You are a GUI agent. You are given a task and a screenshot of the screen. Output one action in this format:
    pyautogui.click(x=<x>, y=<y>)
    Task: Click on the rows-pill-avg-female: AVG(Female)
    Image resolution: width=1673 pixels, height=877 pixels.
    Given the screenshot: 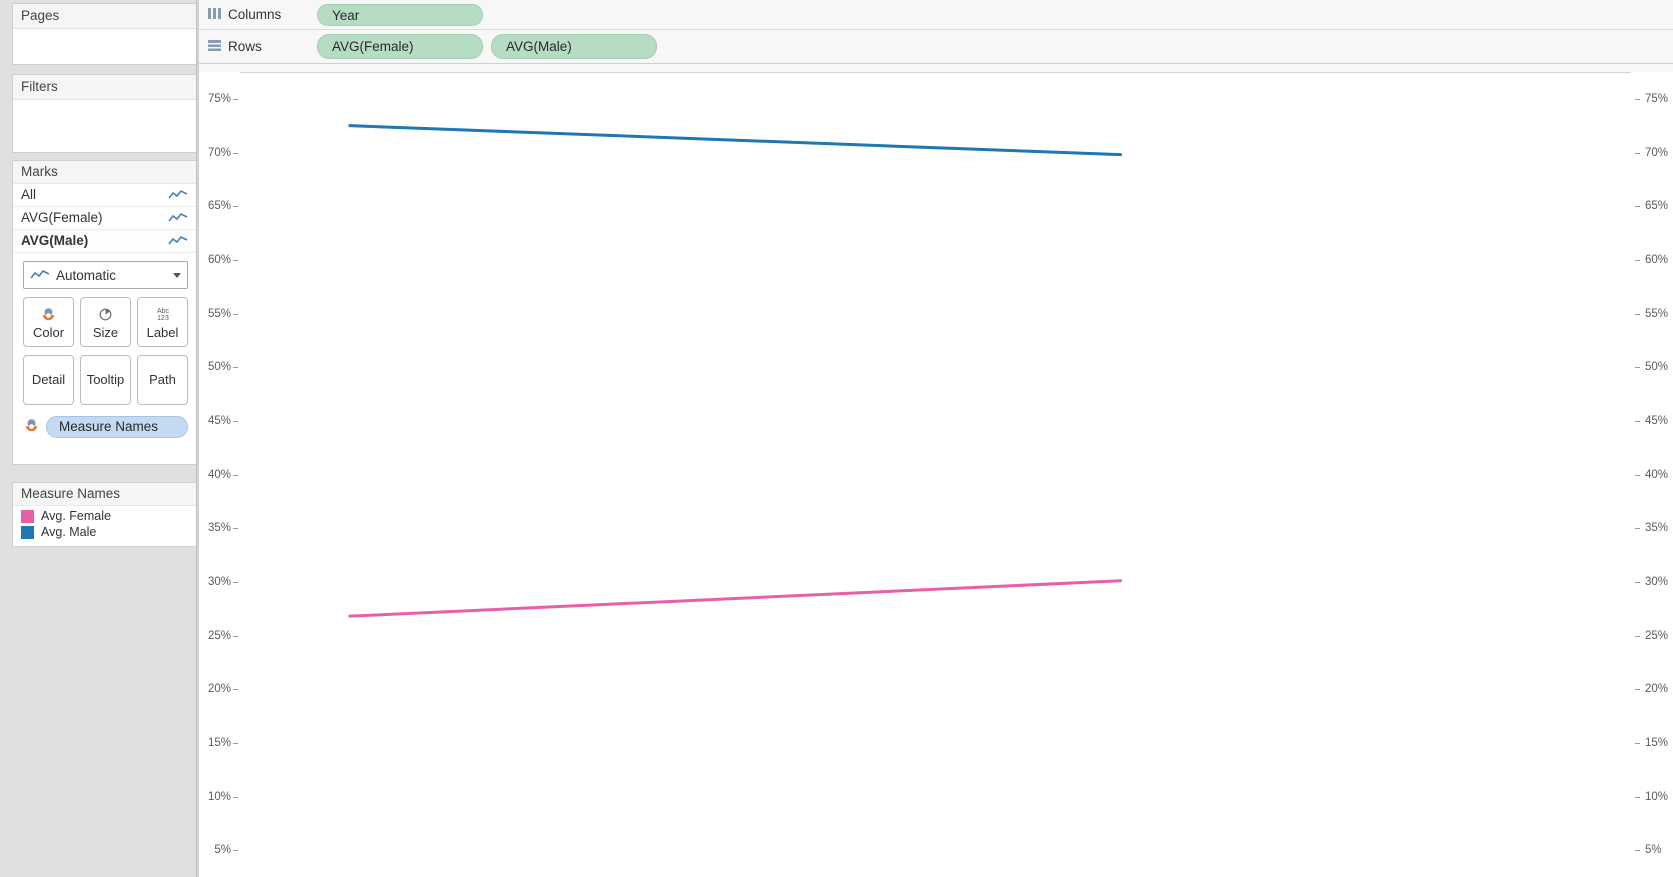 What is the action you would take?
    pyautogui.click(x=400, y=46)
    